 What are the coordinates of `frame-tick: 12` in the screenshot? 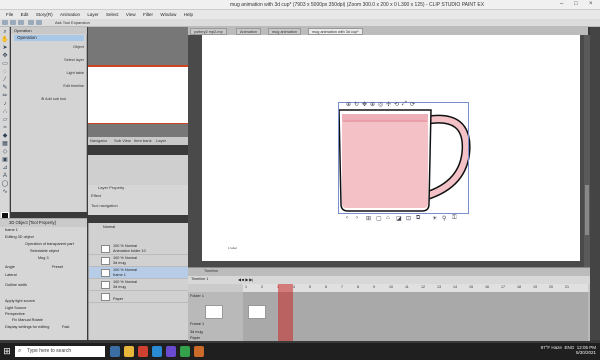 It's located at (423, 287).